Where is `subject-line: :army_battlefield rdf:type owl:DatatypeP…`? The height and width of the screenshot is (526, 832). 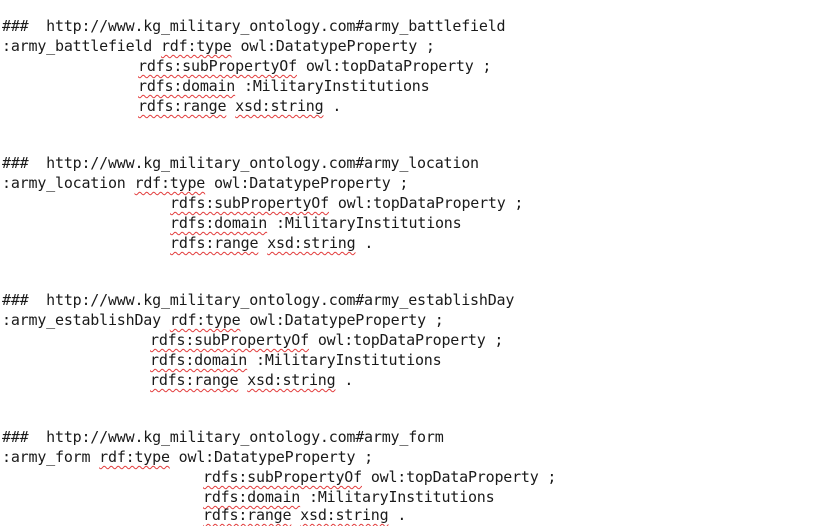 subject-line: :army_battlefield rdf:type owl:DatatypeP… is located at coordinates (218, 46).